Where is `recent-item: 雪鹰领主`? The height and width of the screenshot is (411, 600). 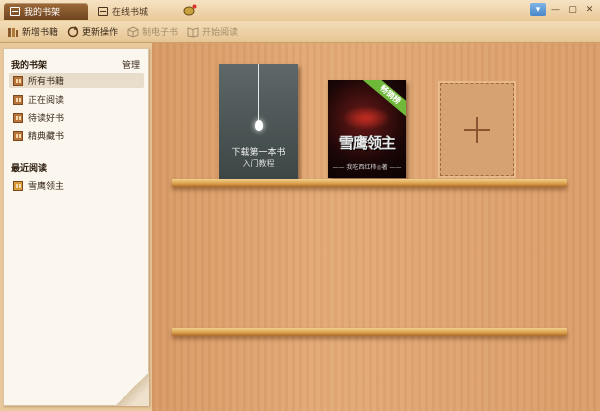
recent-item: 雪鹰领主 is located at coordinates (76, 185).